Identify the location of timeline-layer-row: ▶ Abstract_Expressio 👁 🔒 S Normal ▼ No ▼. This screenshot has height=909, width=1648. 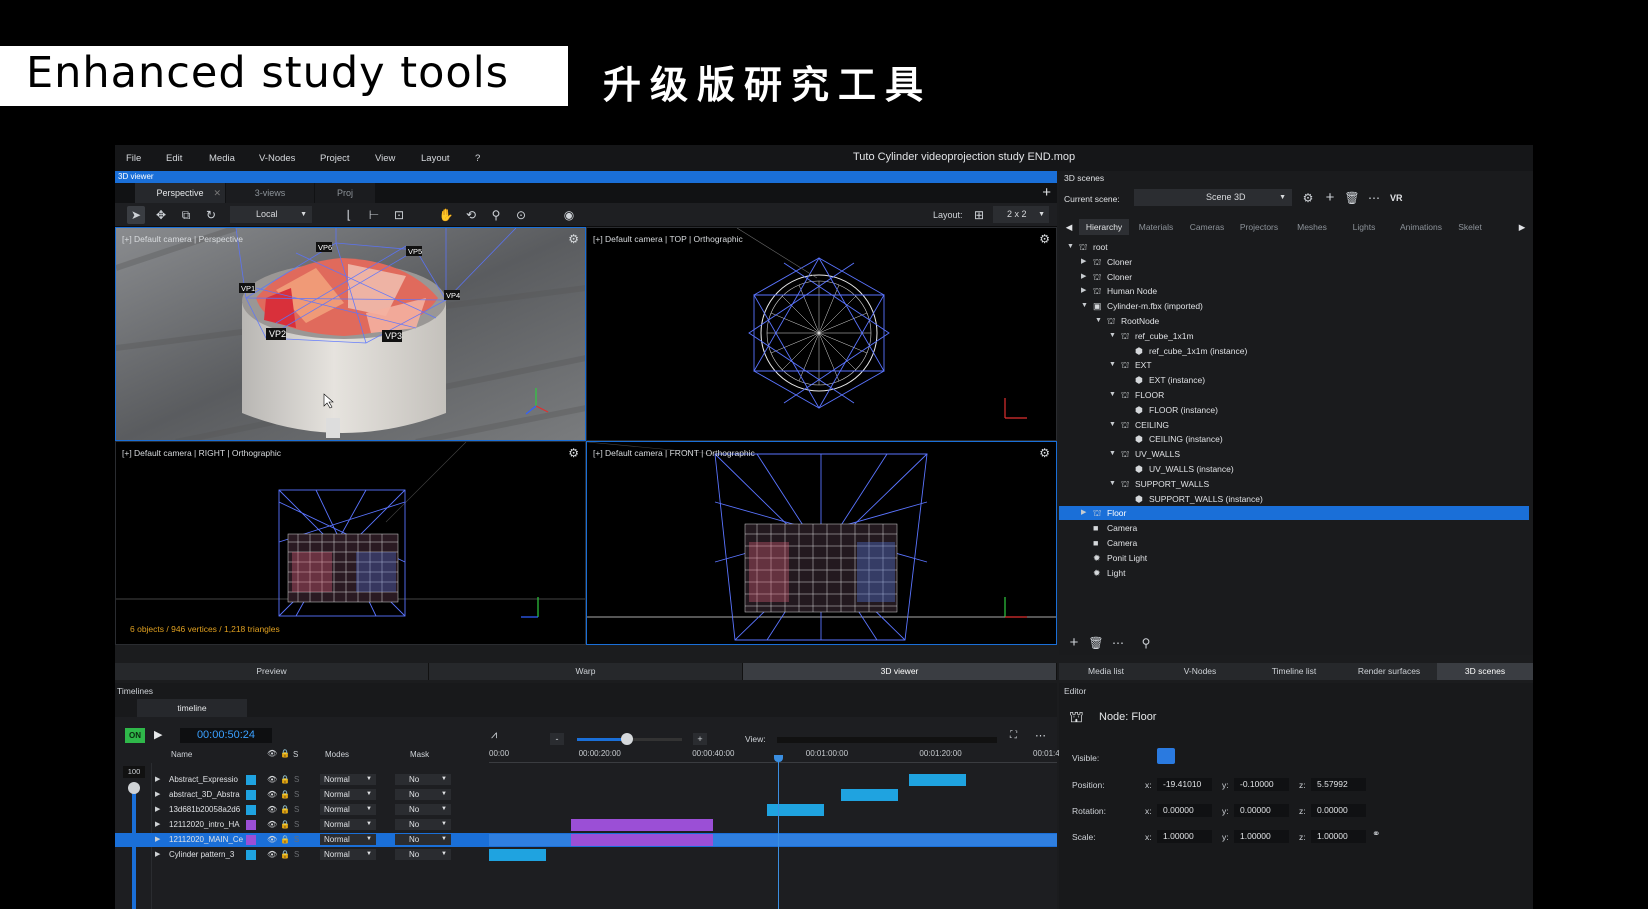
(586, 780).